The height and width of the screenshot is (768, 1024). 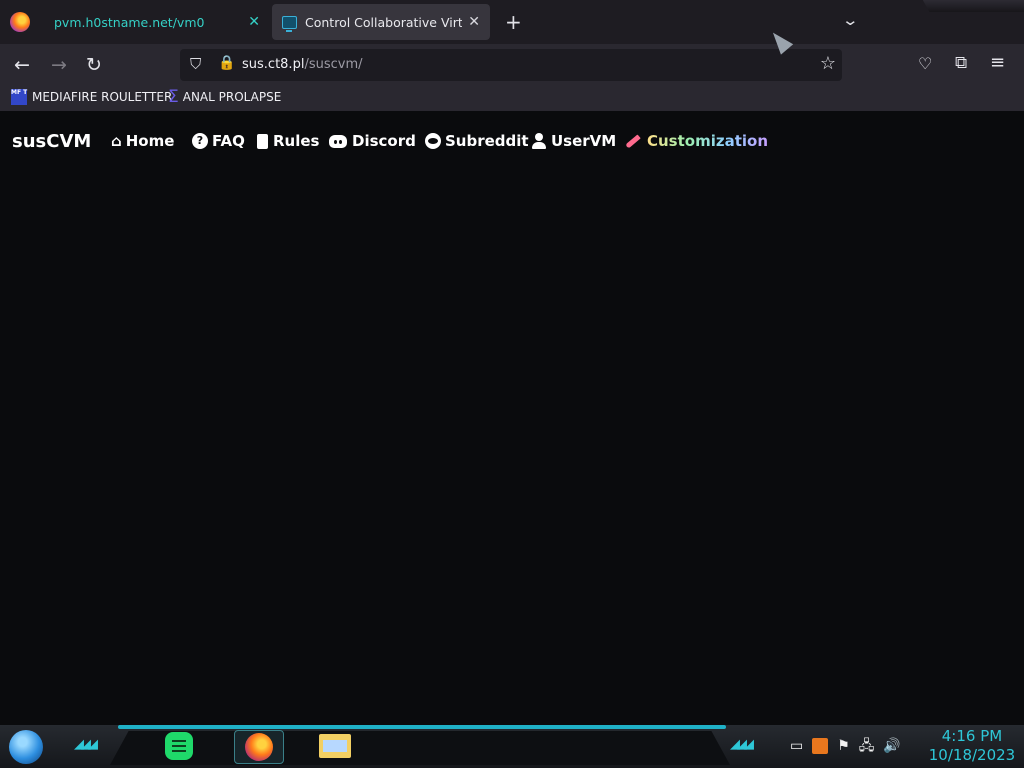 I want to click on chevron-decoration-left: ◢◢◢, so click(x=86, y=744).